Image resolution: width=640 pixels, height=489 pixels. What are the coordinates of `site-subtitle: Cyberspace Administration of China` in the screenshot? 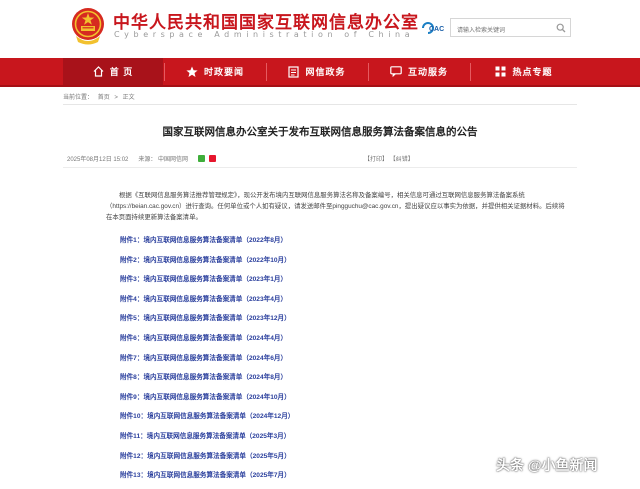 It's located at (264, 34).